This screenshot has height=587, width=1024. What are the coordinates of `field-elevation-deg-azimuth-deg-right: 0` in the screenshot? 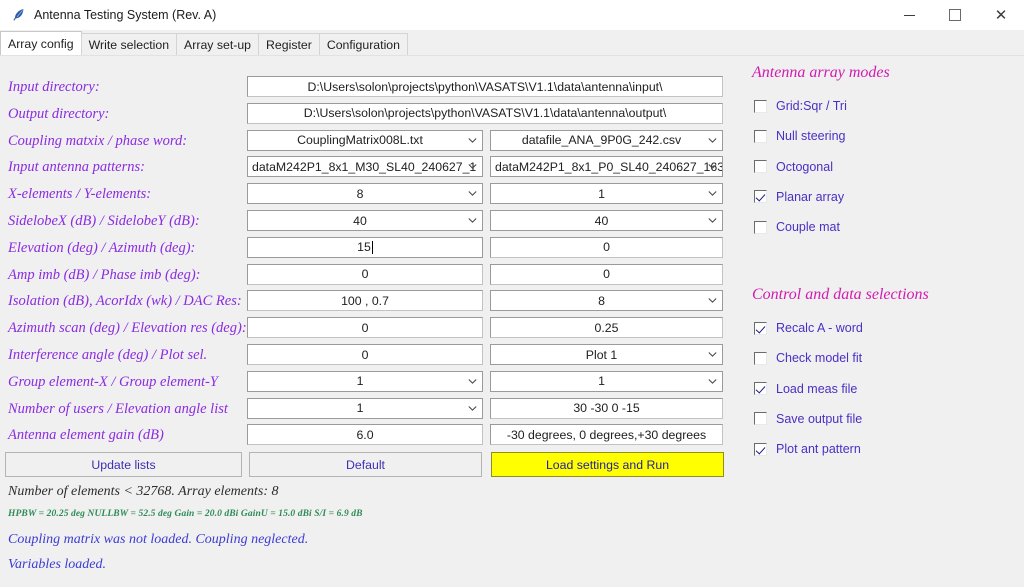 It's located at (606, 247).